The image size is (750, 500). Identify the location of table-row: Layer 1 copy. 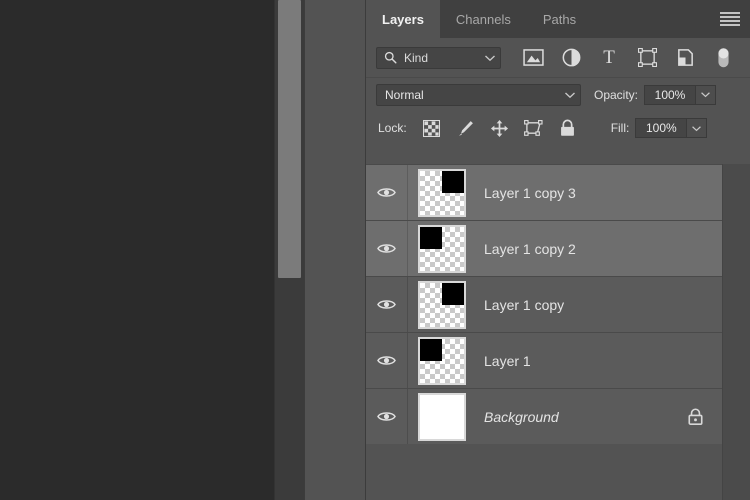
(544, 305).